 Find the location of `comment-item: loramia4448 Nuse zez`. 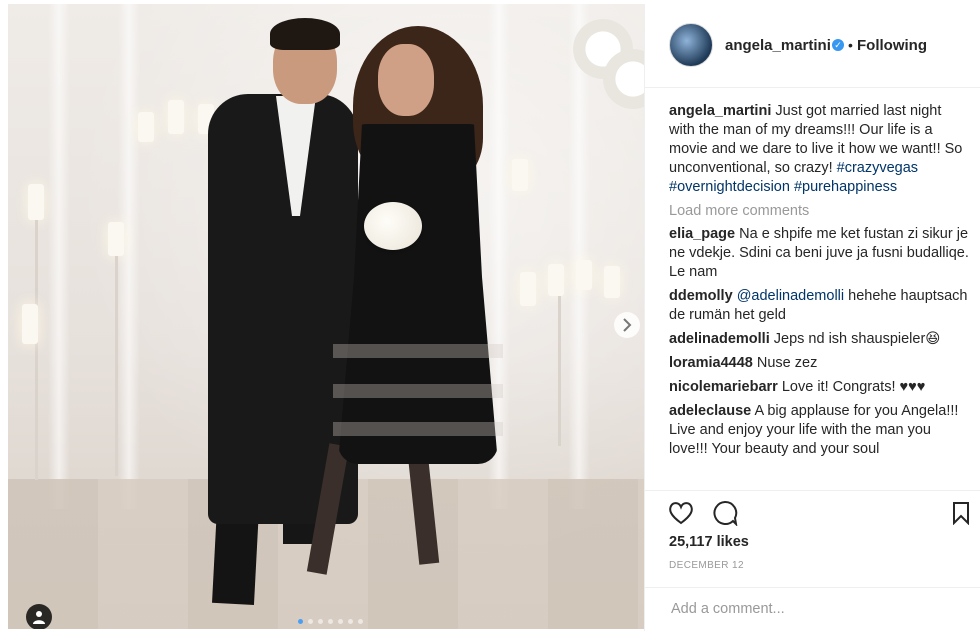

comment-item: loramia4448 Nuse zez is located at coordinates (819, 363).